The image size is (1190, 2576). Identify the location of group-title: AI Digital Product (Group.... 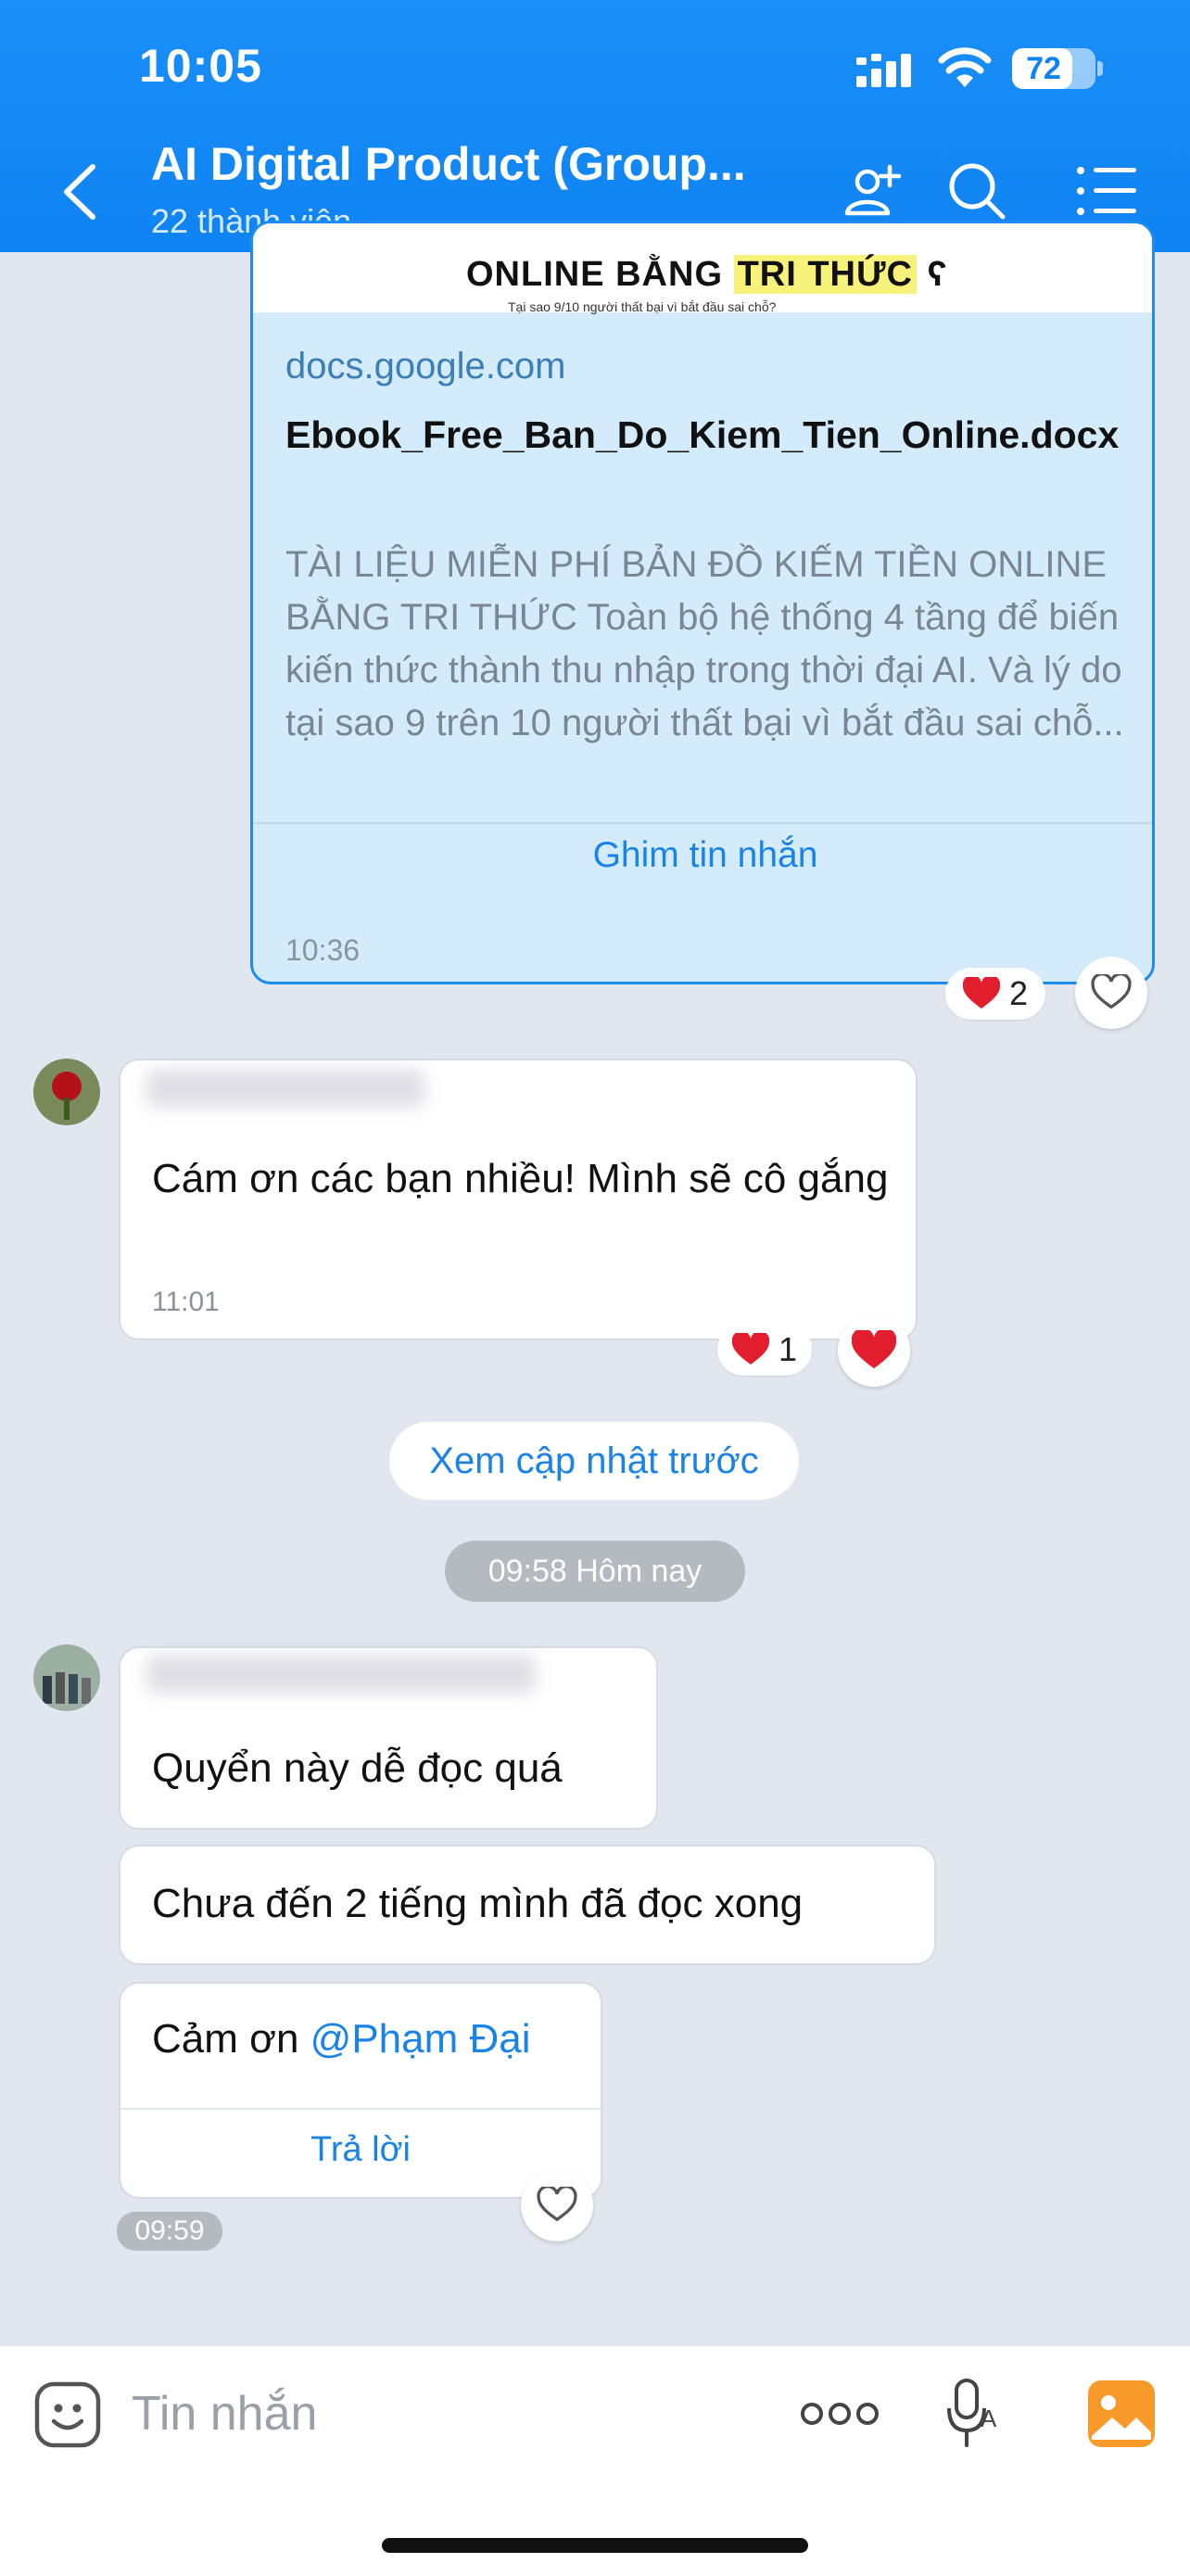
(448, 164).